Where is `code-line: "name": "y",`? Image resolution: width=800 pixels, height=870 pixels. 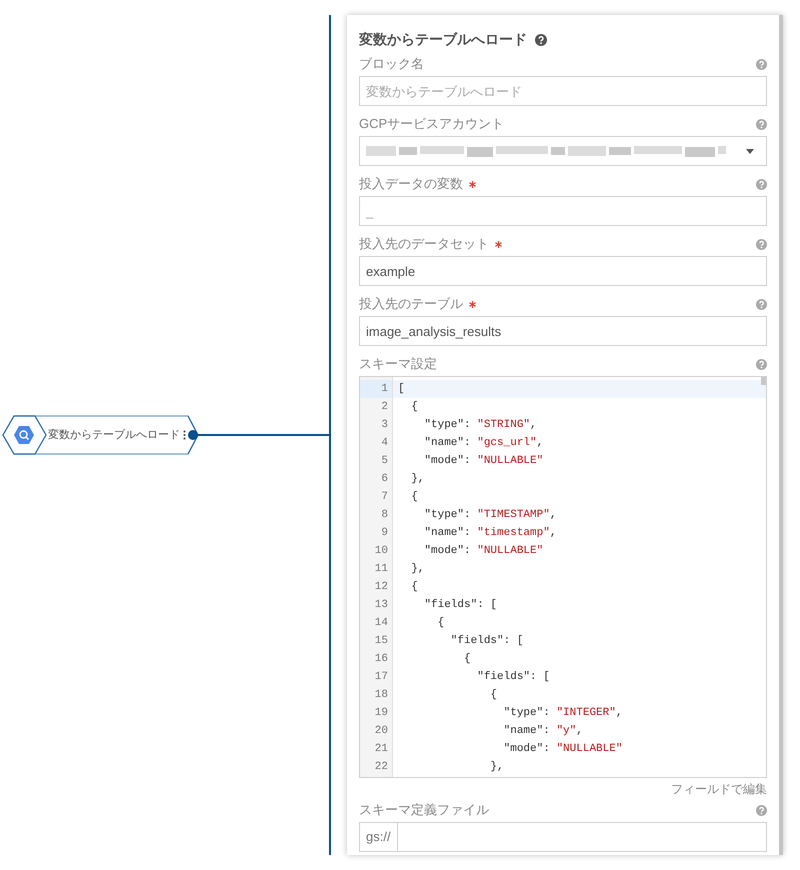 code-line: "name": "y", is located at coordinates (542, 731).